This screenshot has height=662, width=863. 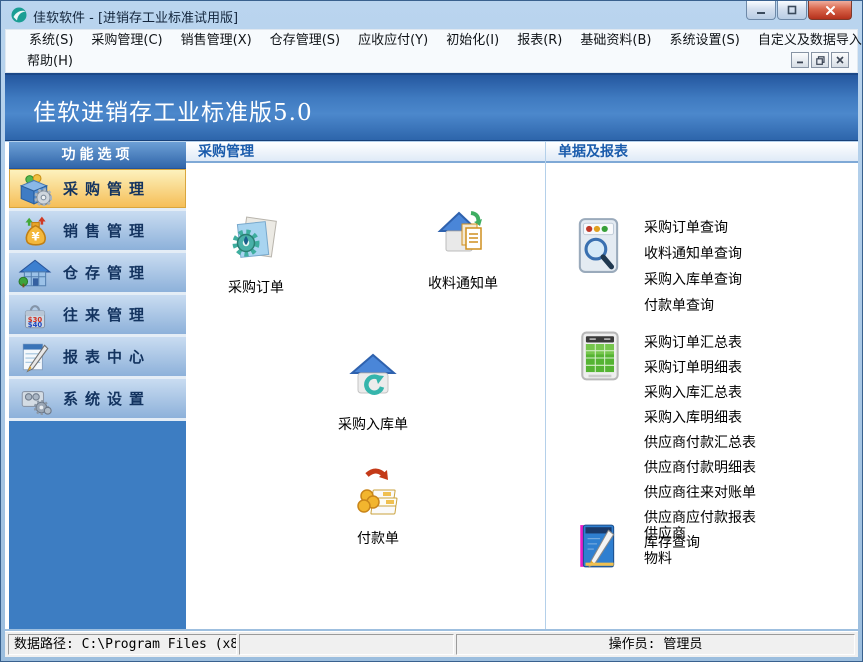 What do you see at coordinates (700, 343) in the screenshot?
I see `list-item: 采购订单汇总表` at bounding box center [700, 343].